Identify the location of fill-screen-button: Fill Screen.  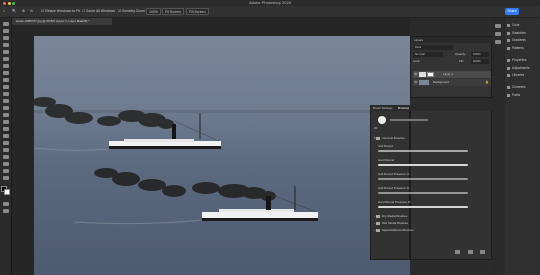
(197, 11).